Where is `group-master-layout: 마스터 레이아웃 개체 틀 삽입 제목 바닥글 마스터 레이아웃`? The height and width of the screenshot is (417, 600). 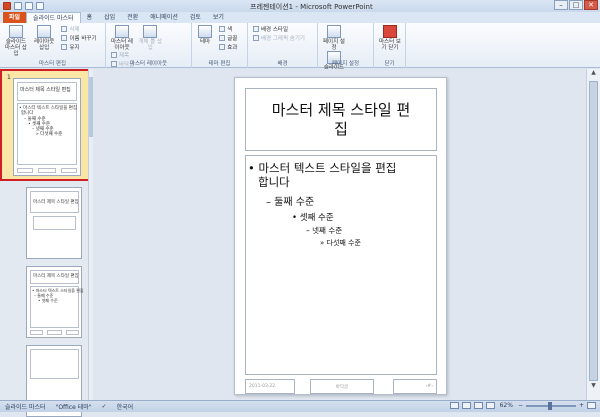
group-master-layout: 마스터 레이아웃 개체 틀 삽입 제목 바닥글 마스터 레이아웃 is located at coordinates (149, 45).